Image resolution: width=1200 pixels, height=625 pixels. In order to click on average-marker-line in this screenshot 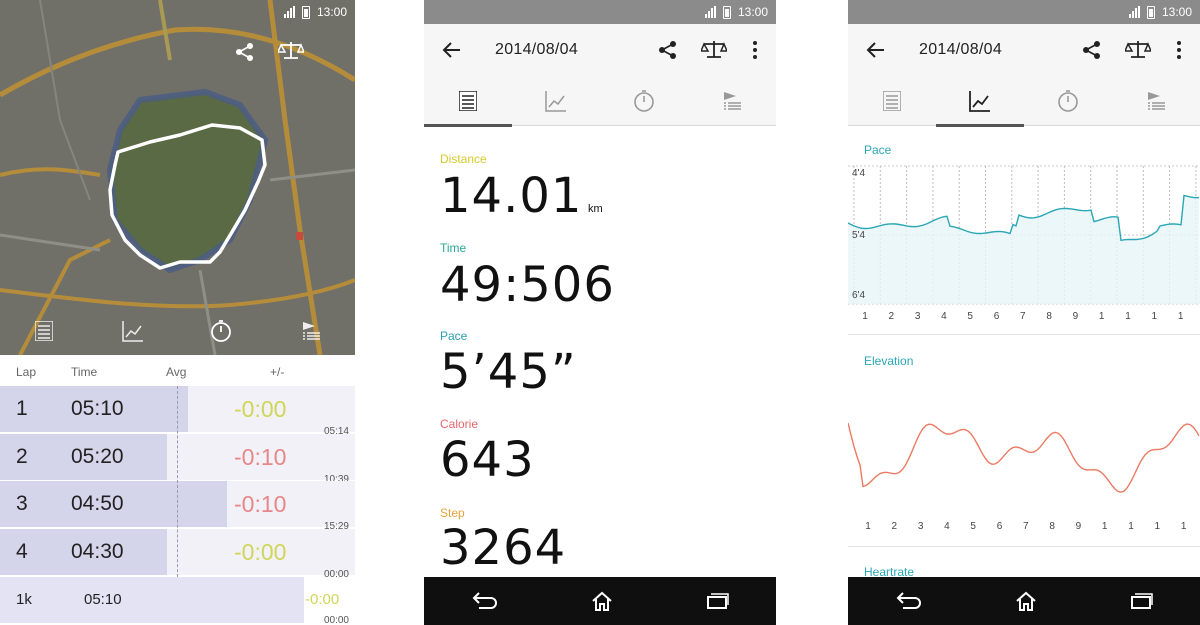, I will do `click(177, 484)`.